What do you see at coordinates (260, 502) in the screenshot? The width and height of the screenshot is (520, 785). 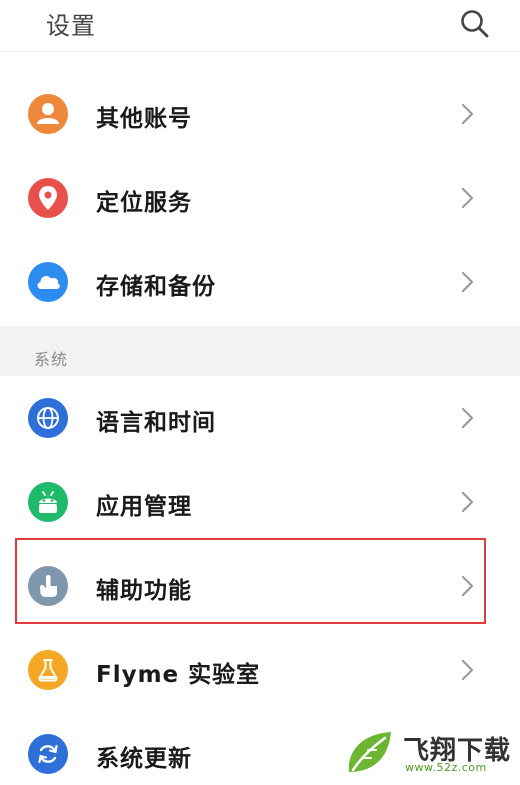 I see `settings-item-app-management: 应用管理` at bounding box center [260, 502].